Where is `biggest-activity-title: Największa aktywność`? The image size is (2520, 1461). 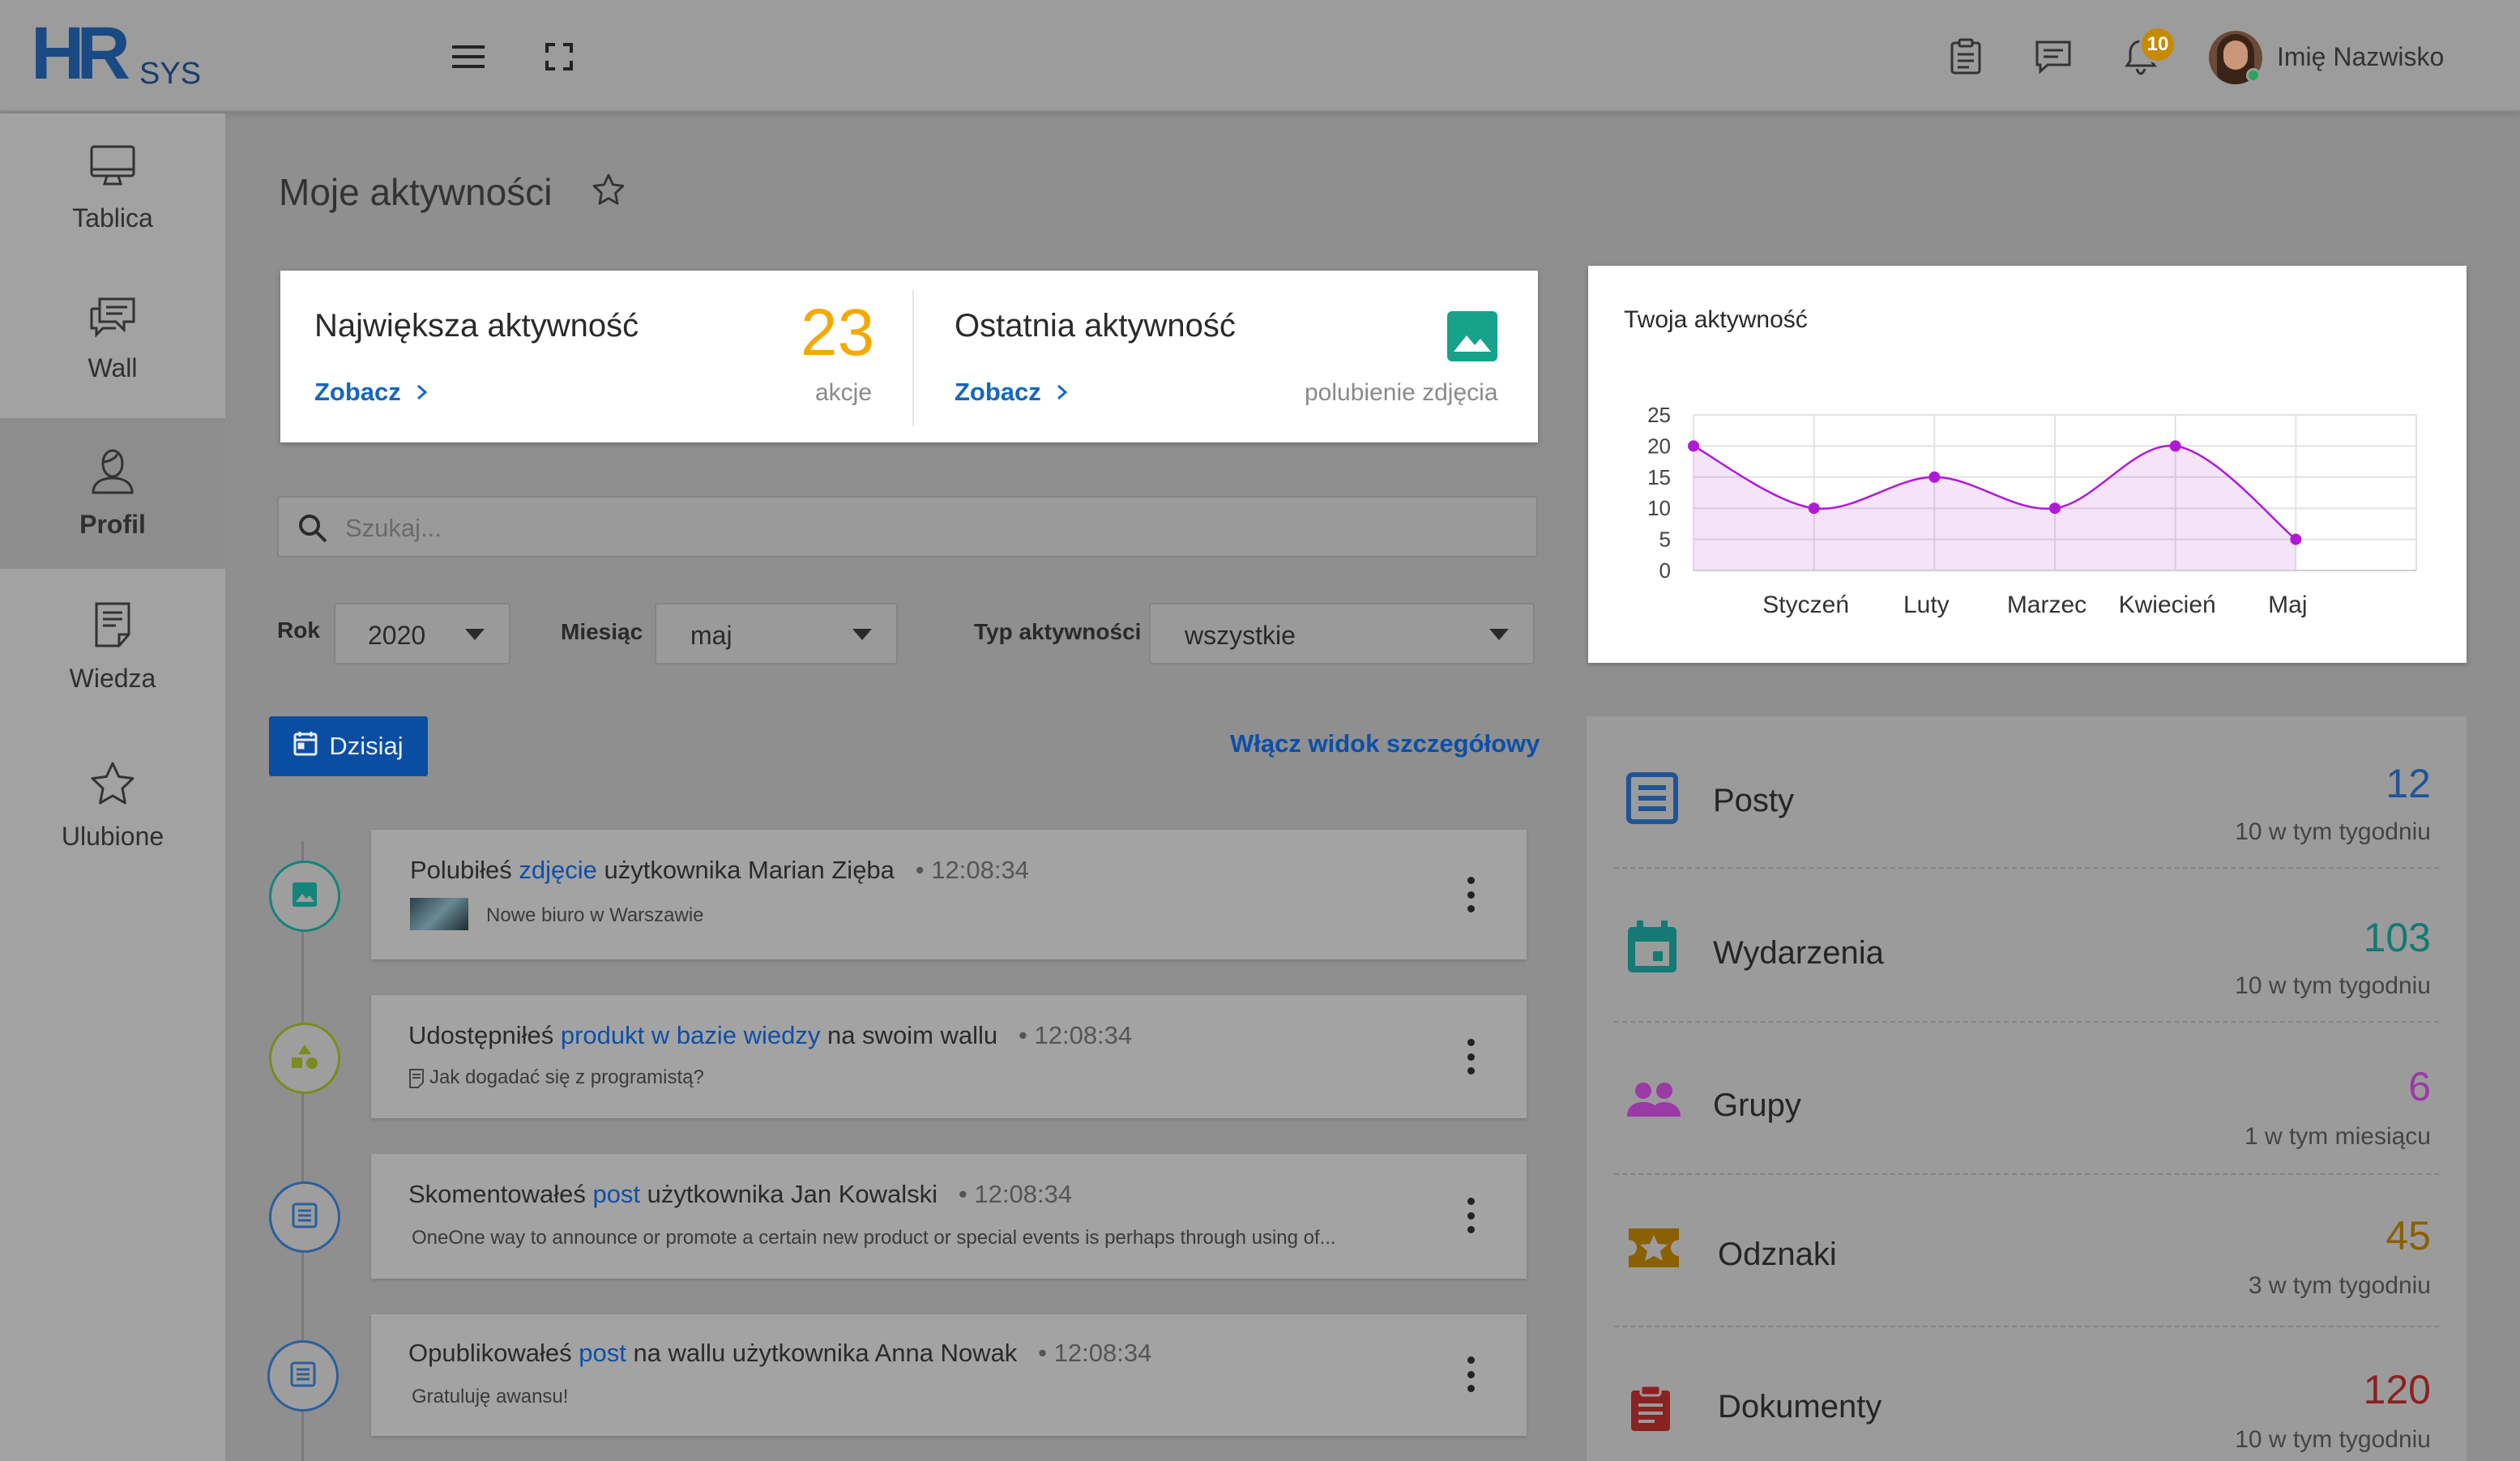 biggest-activity-title: Największa aktywność is located at coordinates (476, 326).